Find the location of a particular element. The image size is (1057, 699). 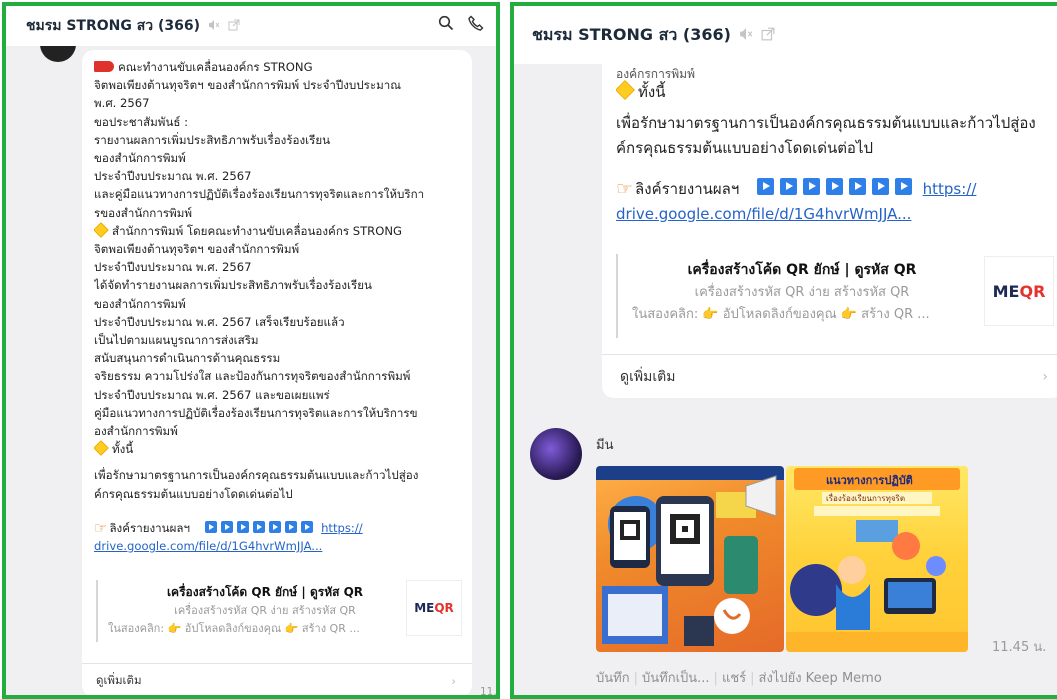

image-attachment is located at coordinates (690, 559).